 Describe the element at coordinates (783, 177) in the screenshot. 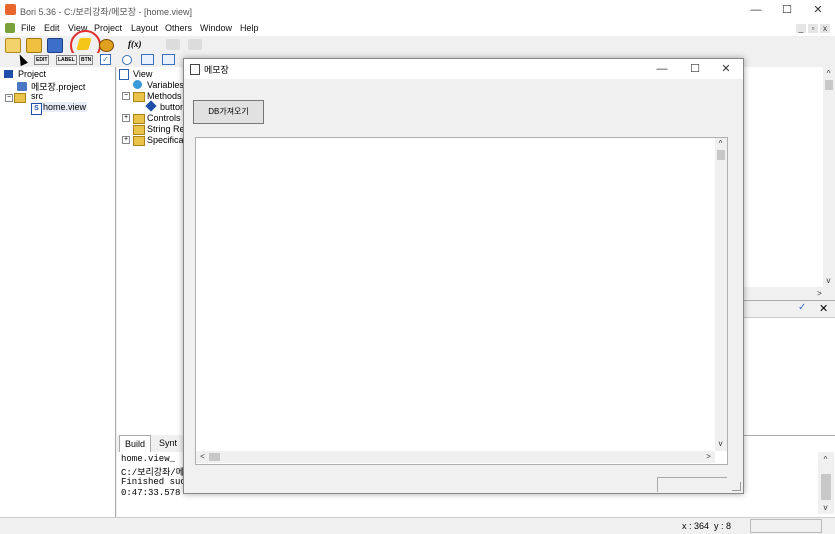

I see `design-canvas-area` at that location.